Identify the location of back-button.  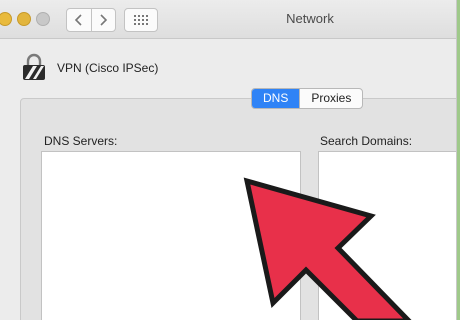
(79, 20).